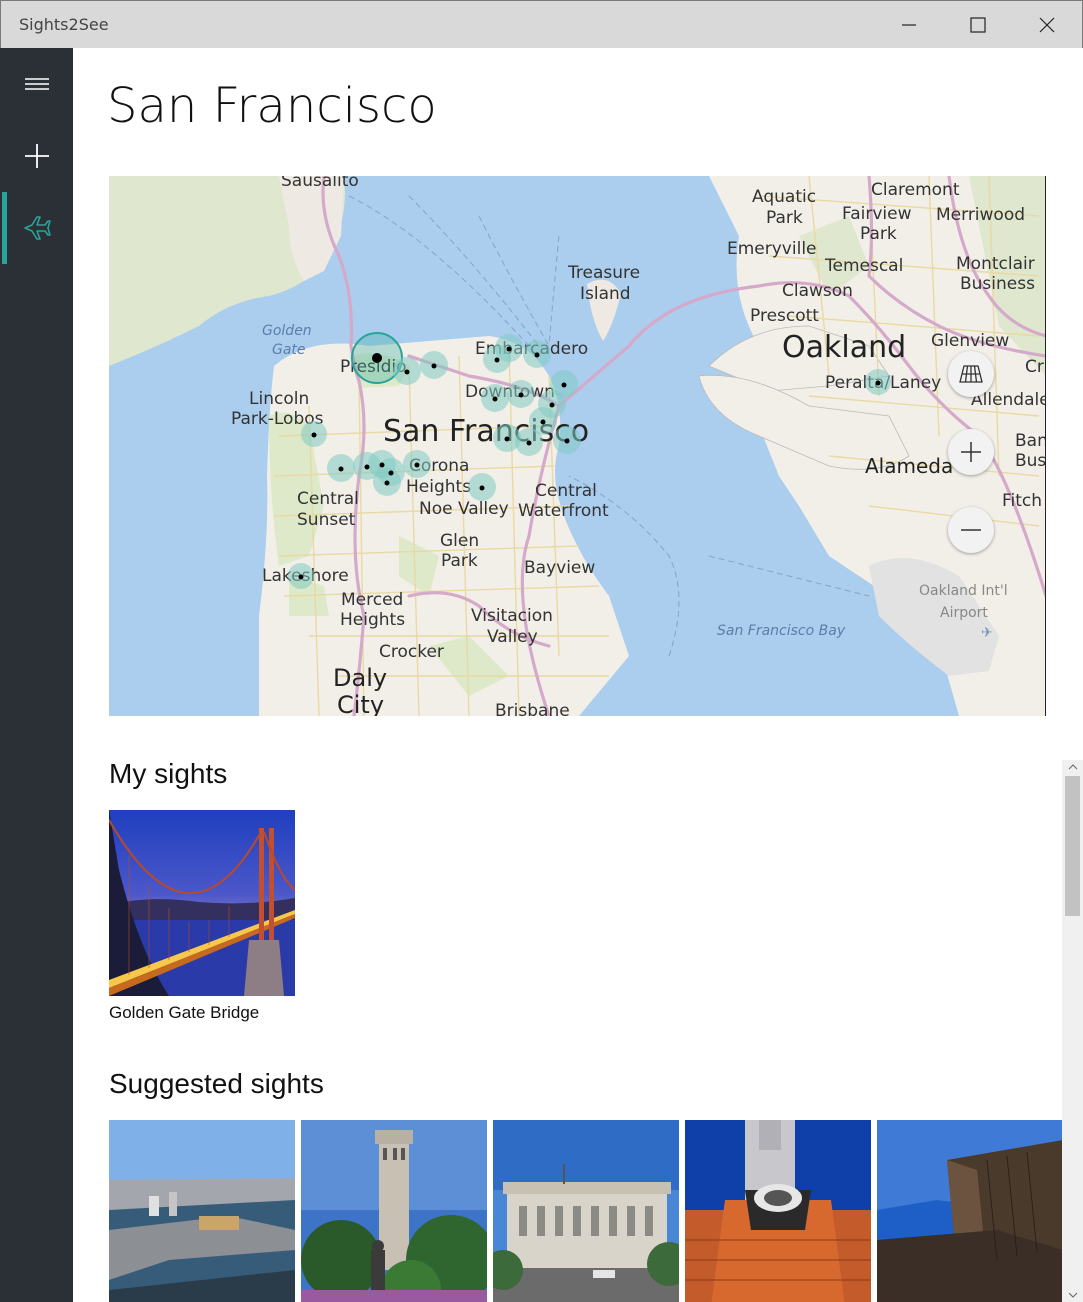 Image resolution: width=1083 pixels, height=1302 pixels. What do you see at coordinates (909, 466) in the screenshot?
I see `map-label-alameda: Alameda` at bounding box center [909, 466].